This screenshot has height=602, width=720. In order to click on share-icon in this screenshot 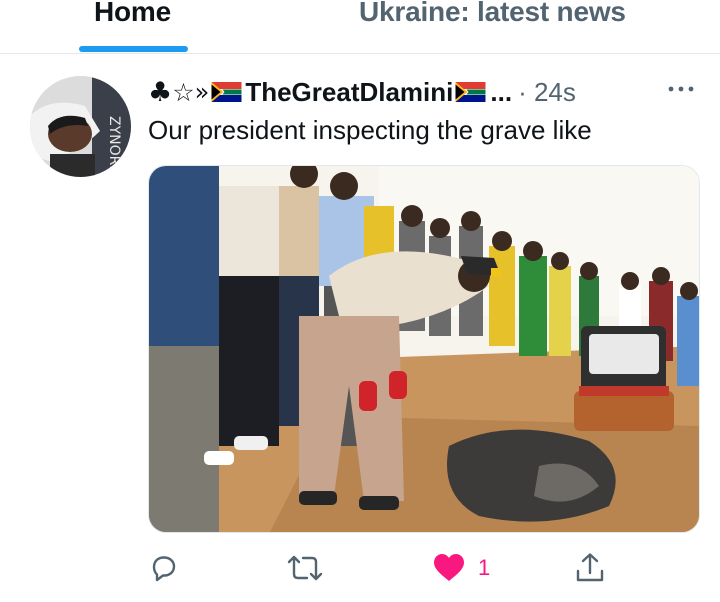, I will do `click(590, 567)`.